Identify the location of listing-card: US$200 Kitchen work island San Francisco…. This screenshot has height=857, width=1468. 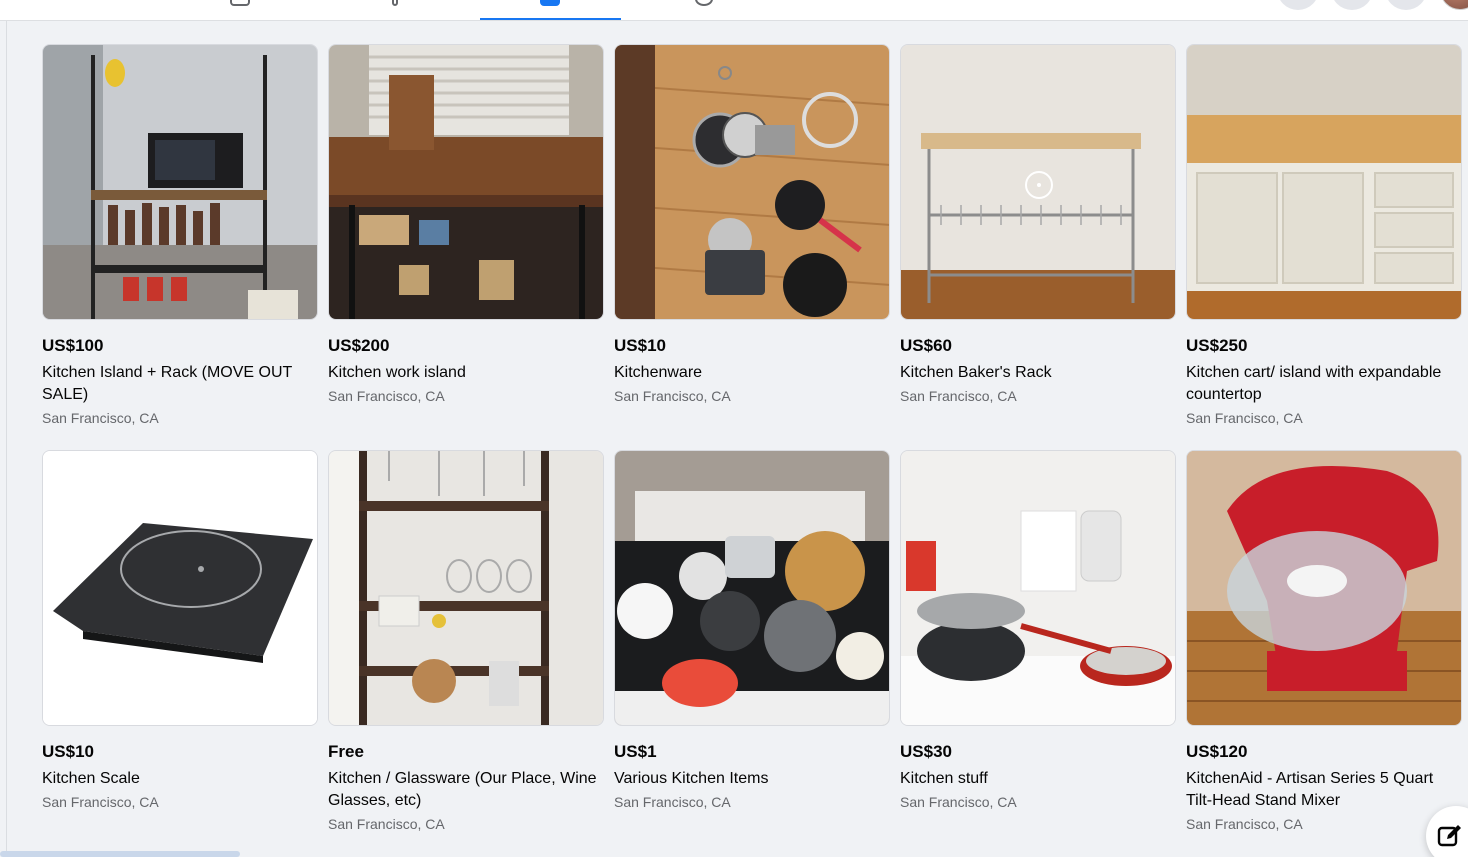
(466, 225).